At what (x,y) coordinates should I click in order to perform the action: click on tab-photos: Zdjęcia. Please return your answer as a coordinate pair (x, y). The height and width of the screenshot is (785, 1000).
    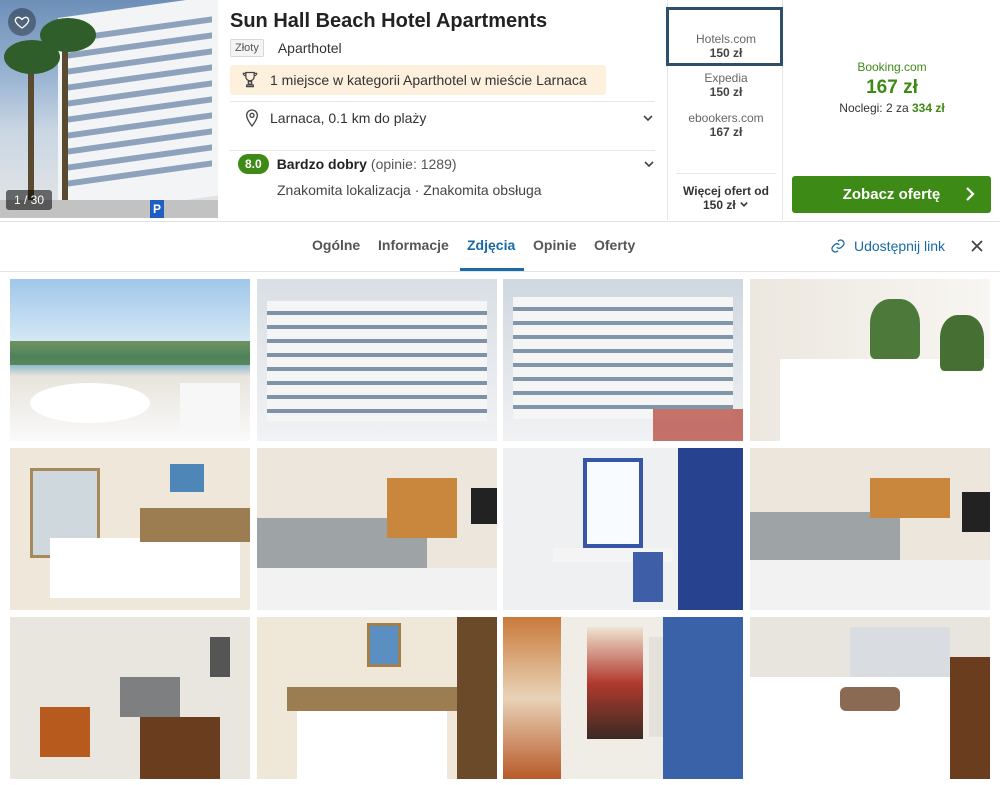
    Looking at the image, I should click on (491, 245).